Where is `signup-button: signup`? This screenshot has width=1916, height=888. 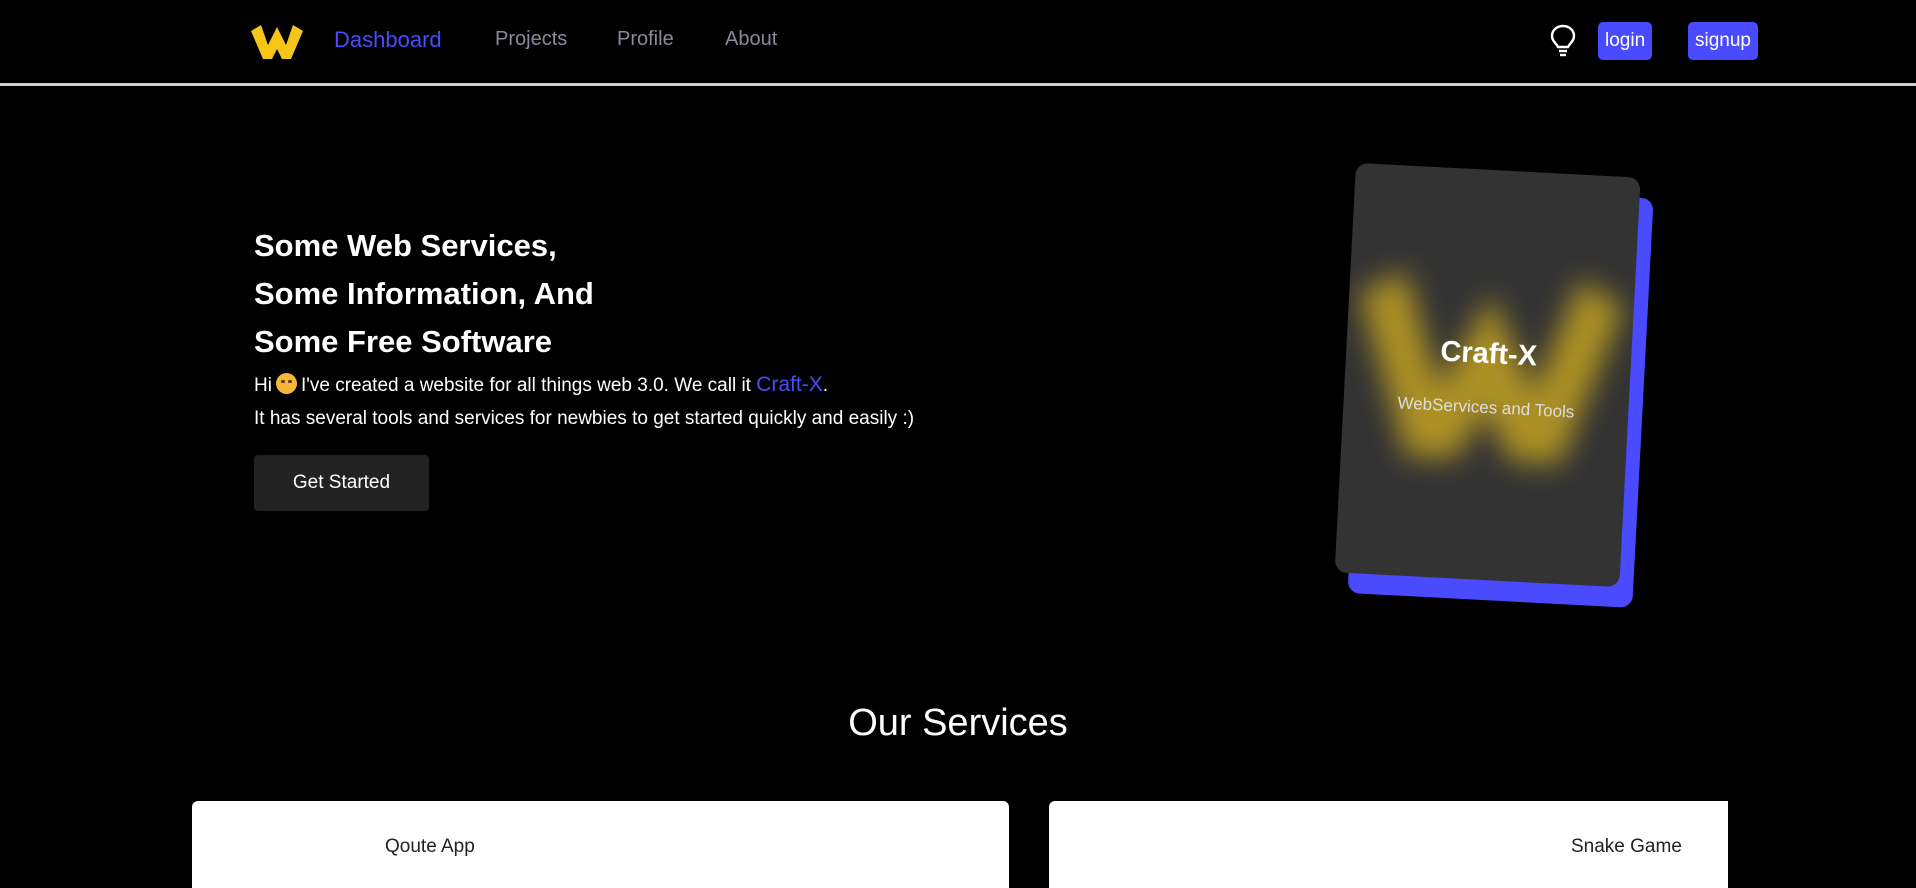
signup-button: signup is located at coordinates (1723, 41).